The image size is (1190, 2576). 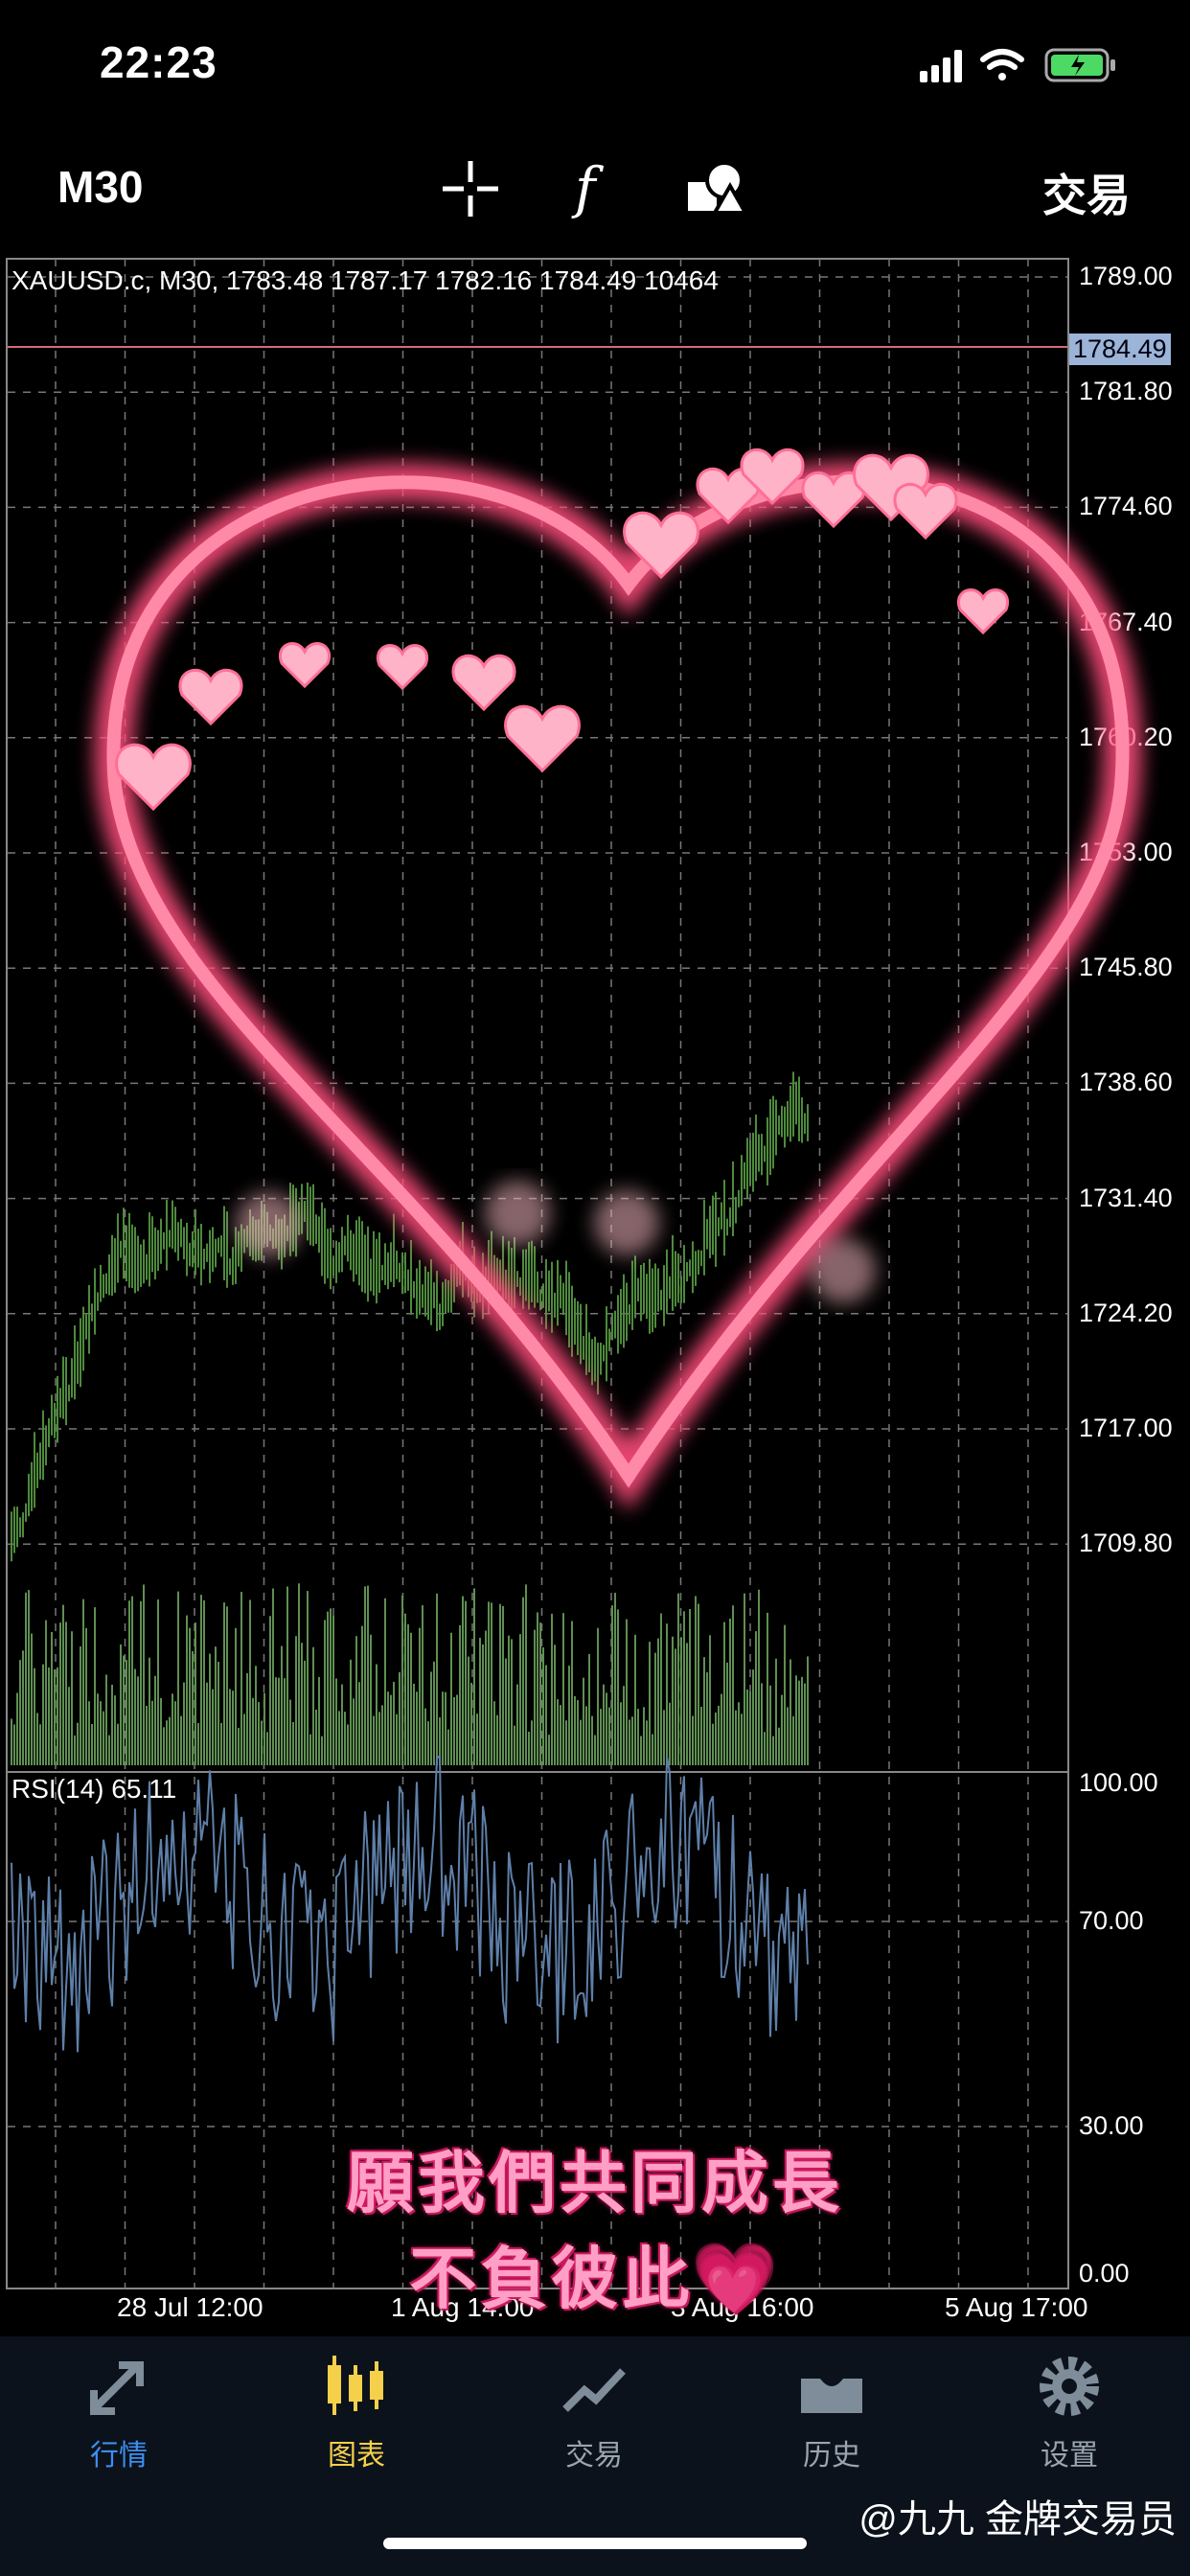 I want to click on watermark: @九九 金牌交易员, so click(x=1017, y=2519).